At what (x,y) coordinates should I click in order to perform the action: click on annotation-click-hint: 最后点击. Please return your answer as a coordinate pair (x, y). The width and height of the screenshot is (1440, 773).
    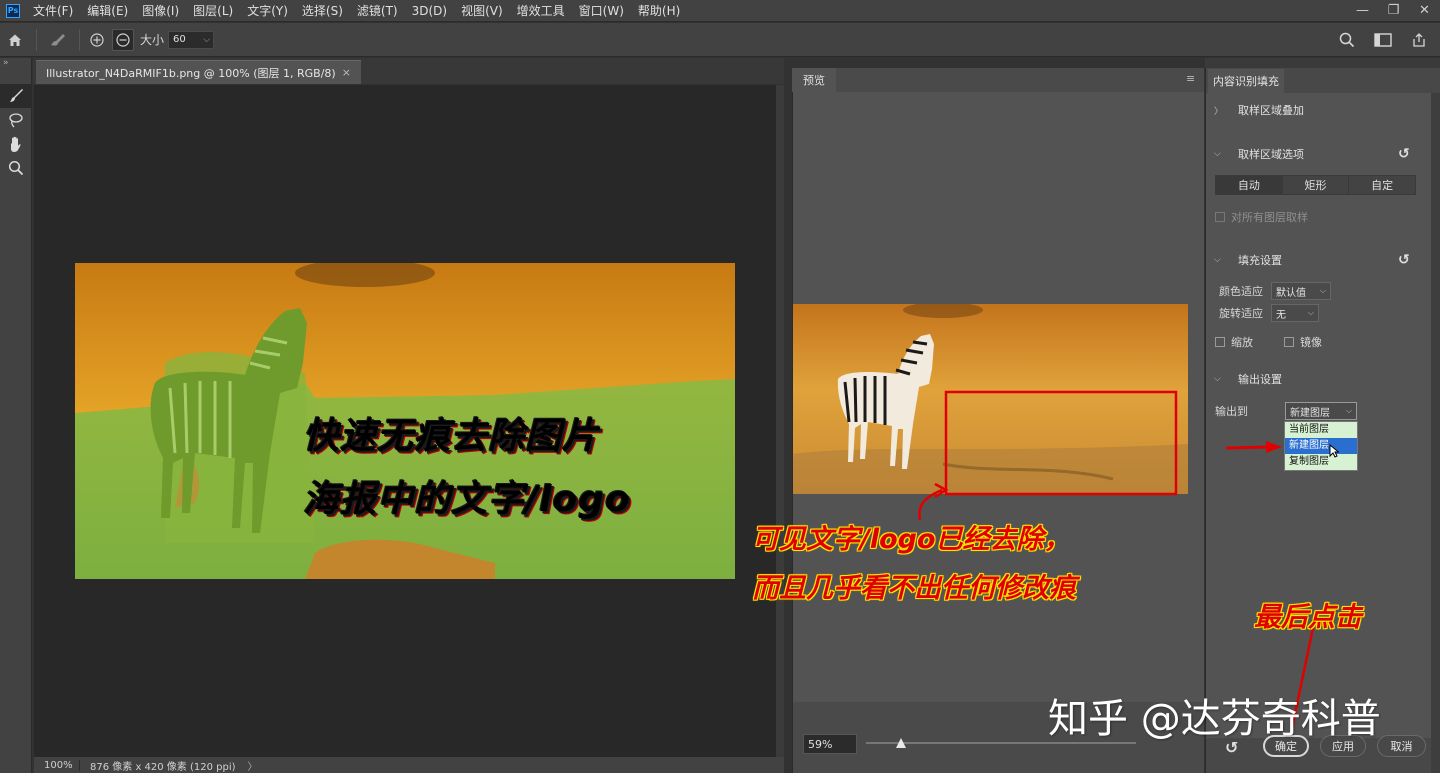
    Looking at the image, I should click on (1308, 618).